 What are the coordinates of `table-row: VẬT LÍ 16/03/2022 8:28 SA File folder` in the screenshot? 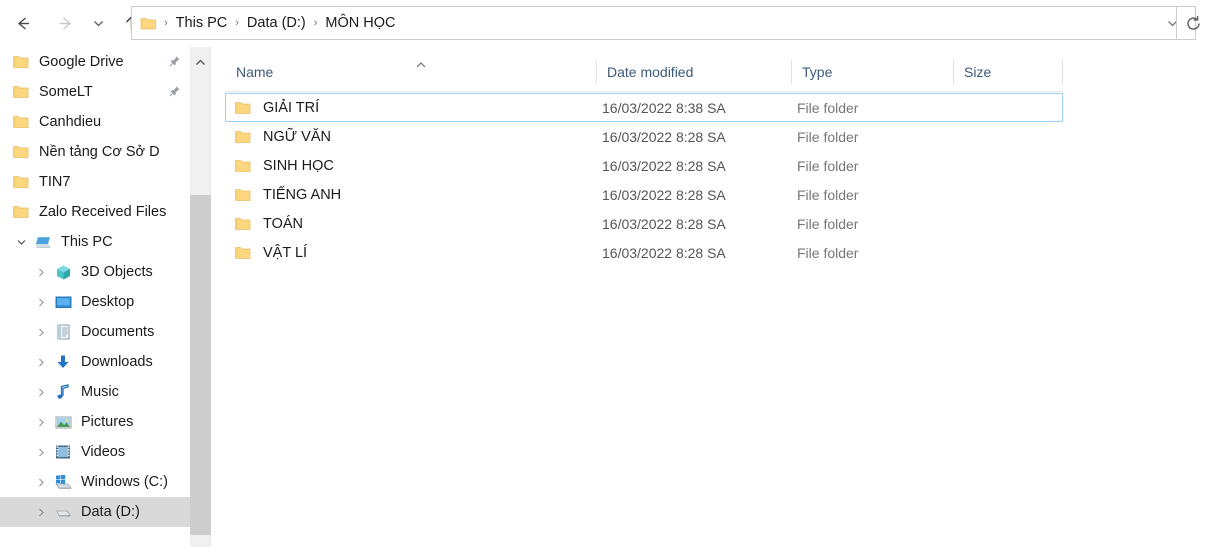 It's located at (644, 252).